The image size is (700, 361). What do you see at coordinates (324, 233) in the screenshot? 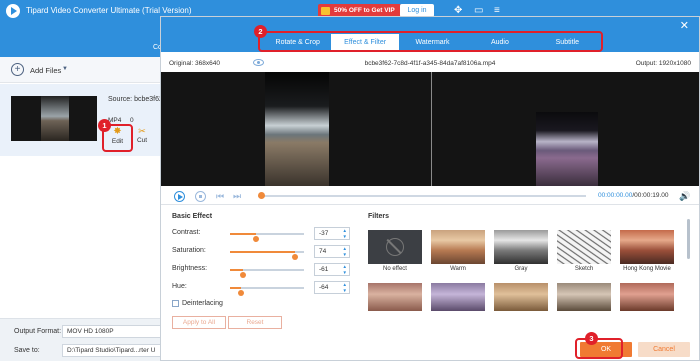
I see `contrast-value: -37` at bounding box center [324, 233].